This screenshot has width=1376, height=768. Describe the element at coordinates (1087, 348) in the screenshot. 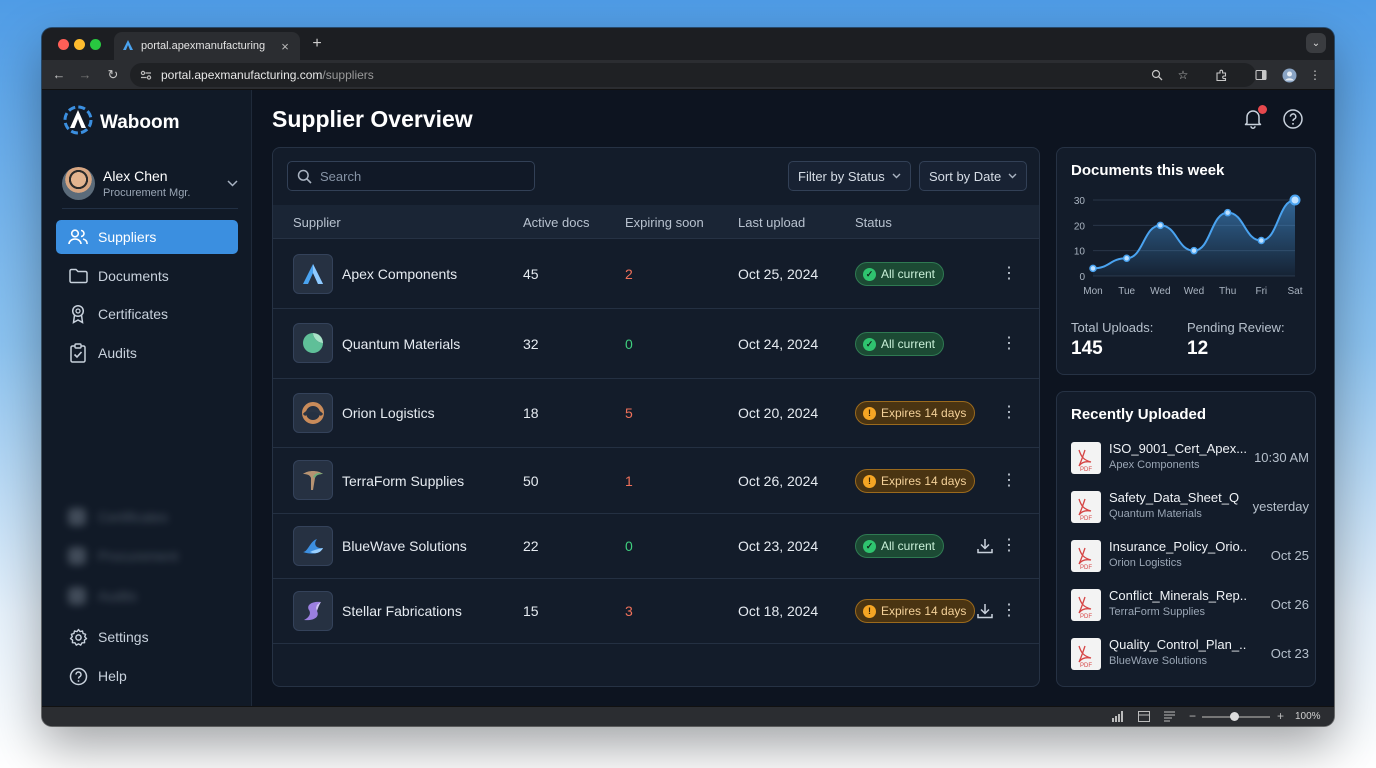

I see `total-uploads-value: 145` at that location.